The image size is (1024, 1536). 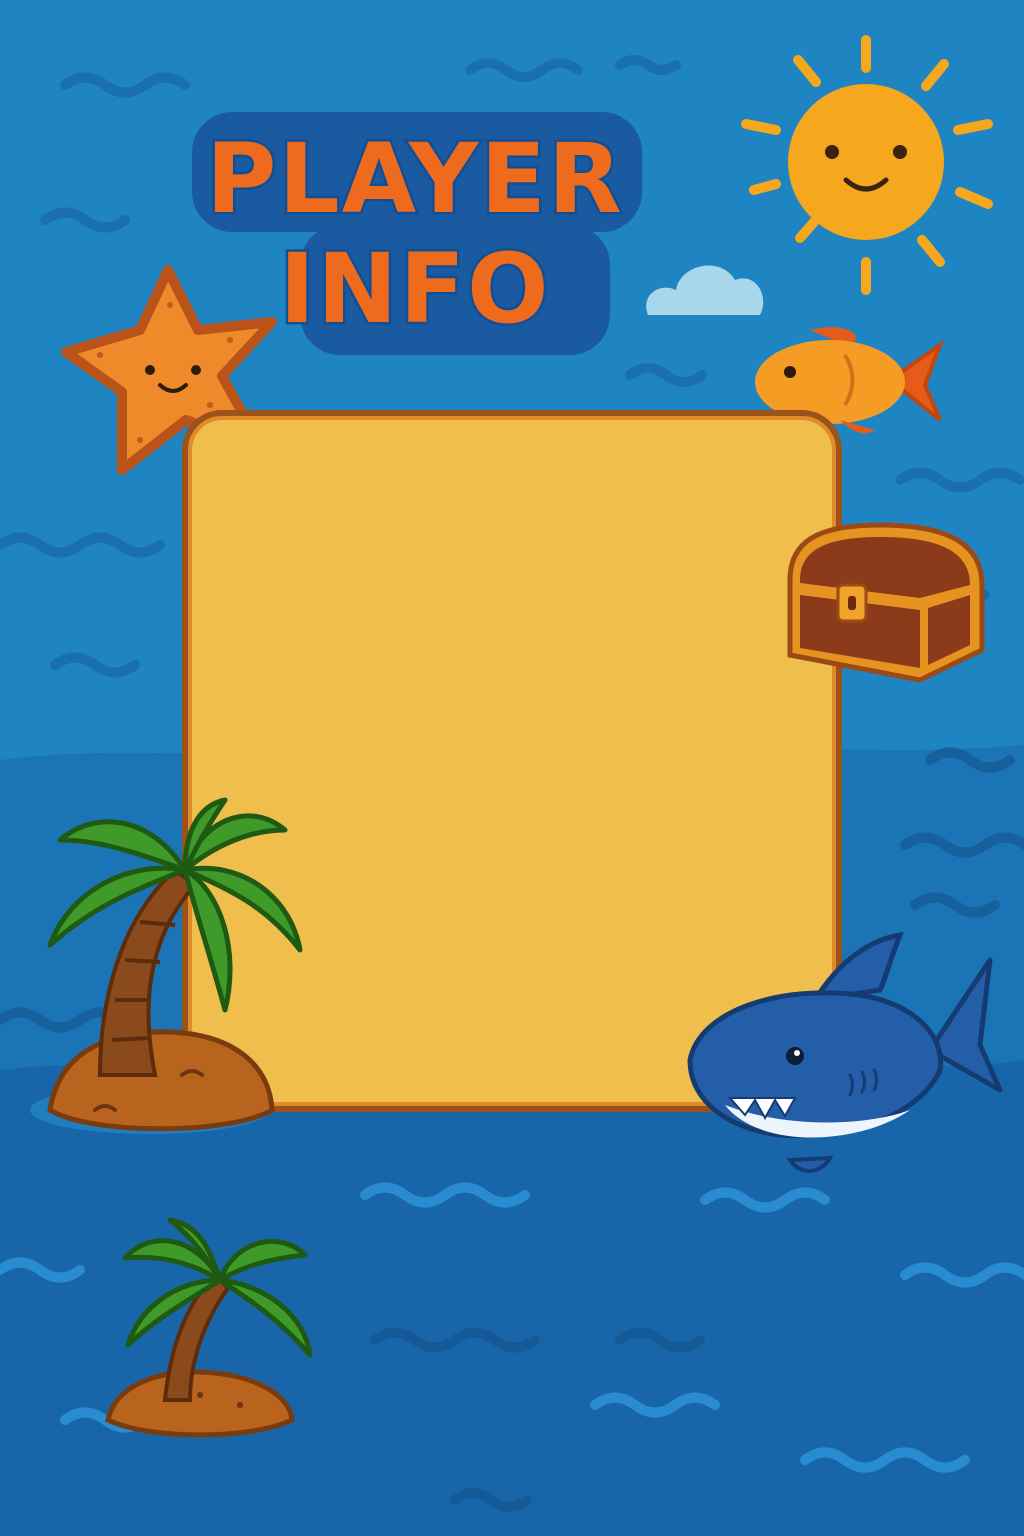 What do you see at coordinates (414, 179) in the screenshot?
I see `title-line-player: PLAYER` at bounding box center [414, 179].